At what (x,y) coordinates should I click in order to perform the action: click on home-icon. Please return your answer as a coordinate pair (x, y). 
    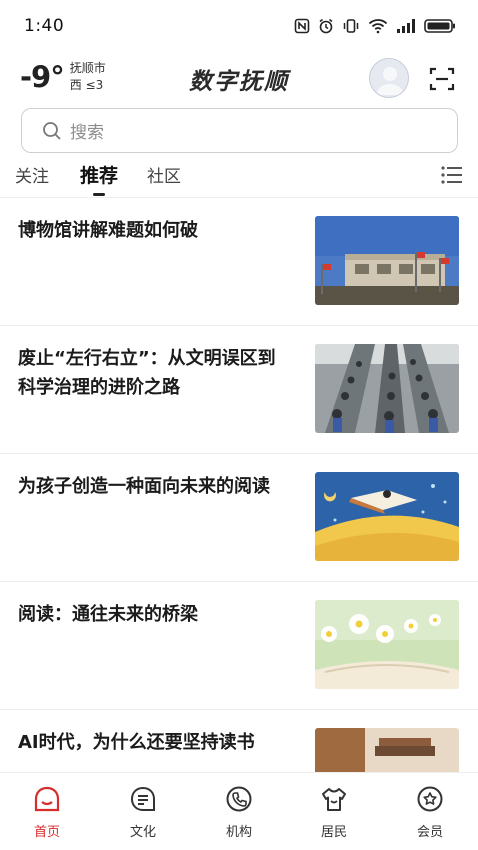
    Looking at the image, I should click on (47, 799).